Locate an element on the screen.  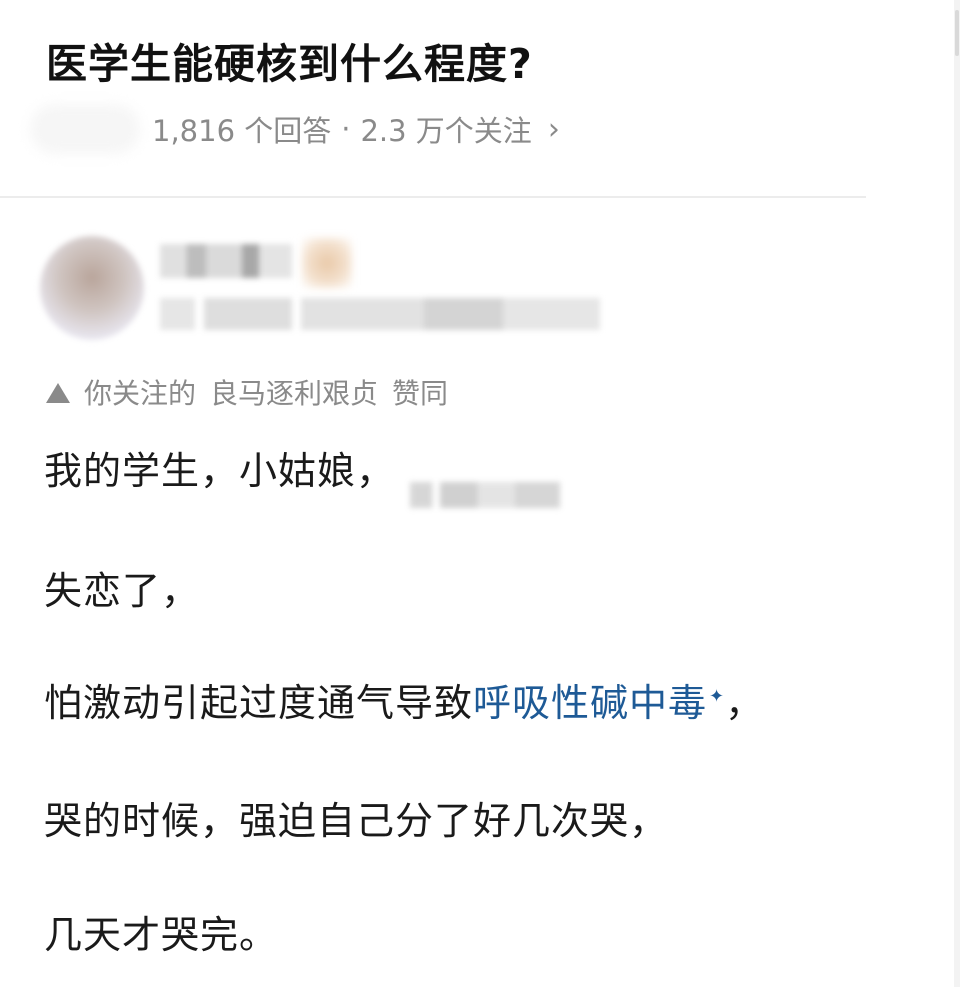
endorsement-line: 你关注的 良马逐利艰贞 赞同 is located at coordinates (247, 392).